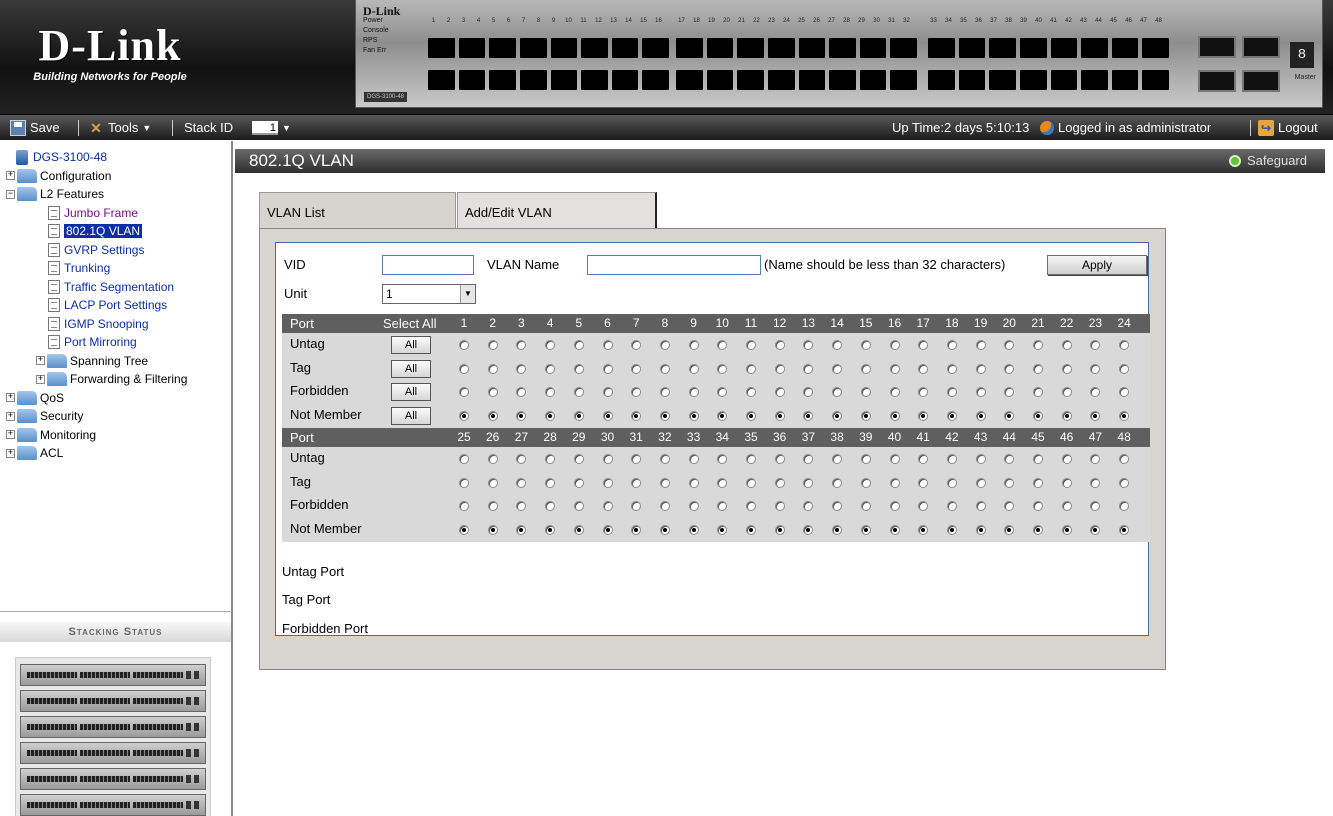  Describe the element at coordinates (35, 128) in the screenshot. I see `save-menu: Save` at that location.